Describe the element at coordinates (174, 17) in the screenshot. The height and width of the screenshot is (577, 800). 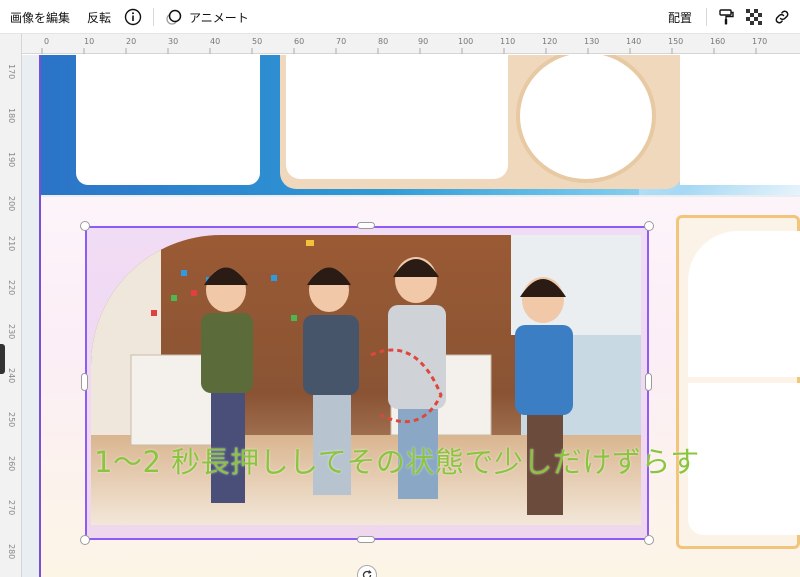
I see `animate-icon` at that location.